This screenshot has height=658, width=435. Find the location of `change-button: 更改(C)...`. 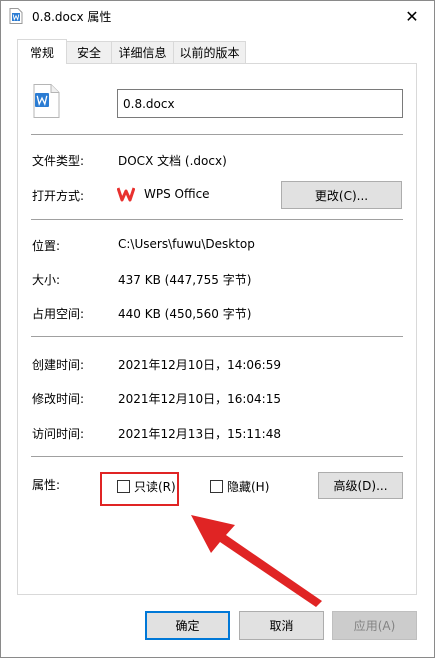

change-button: 更改(C)... is located at coordinates (341, 195).